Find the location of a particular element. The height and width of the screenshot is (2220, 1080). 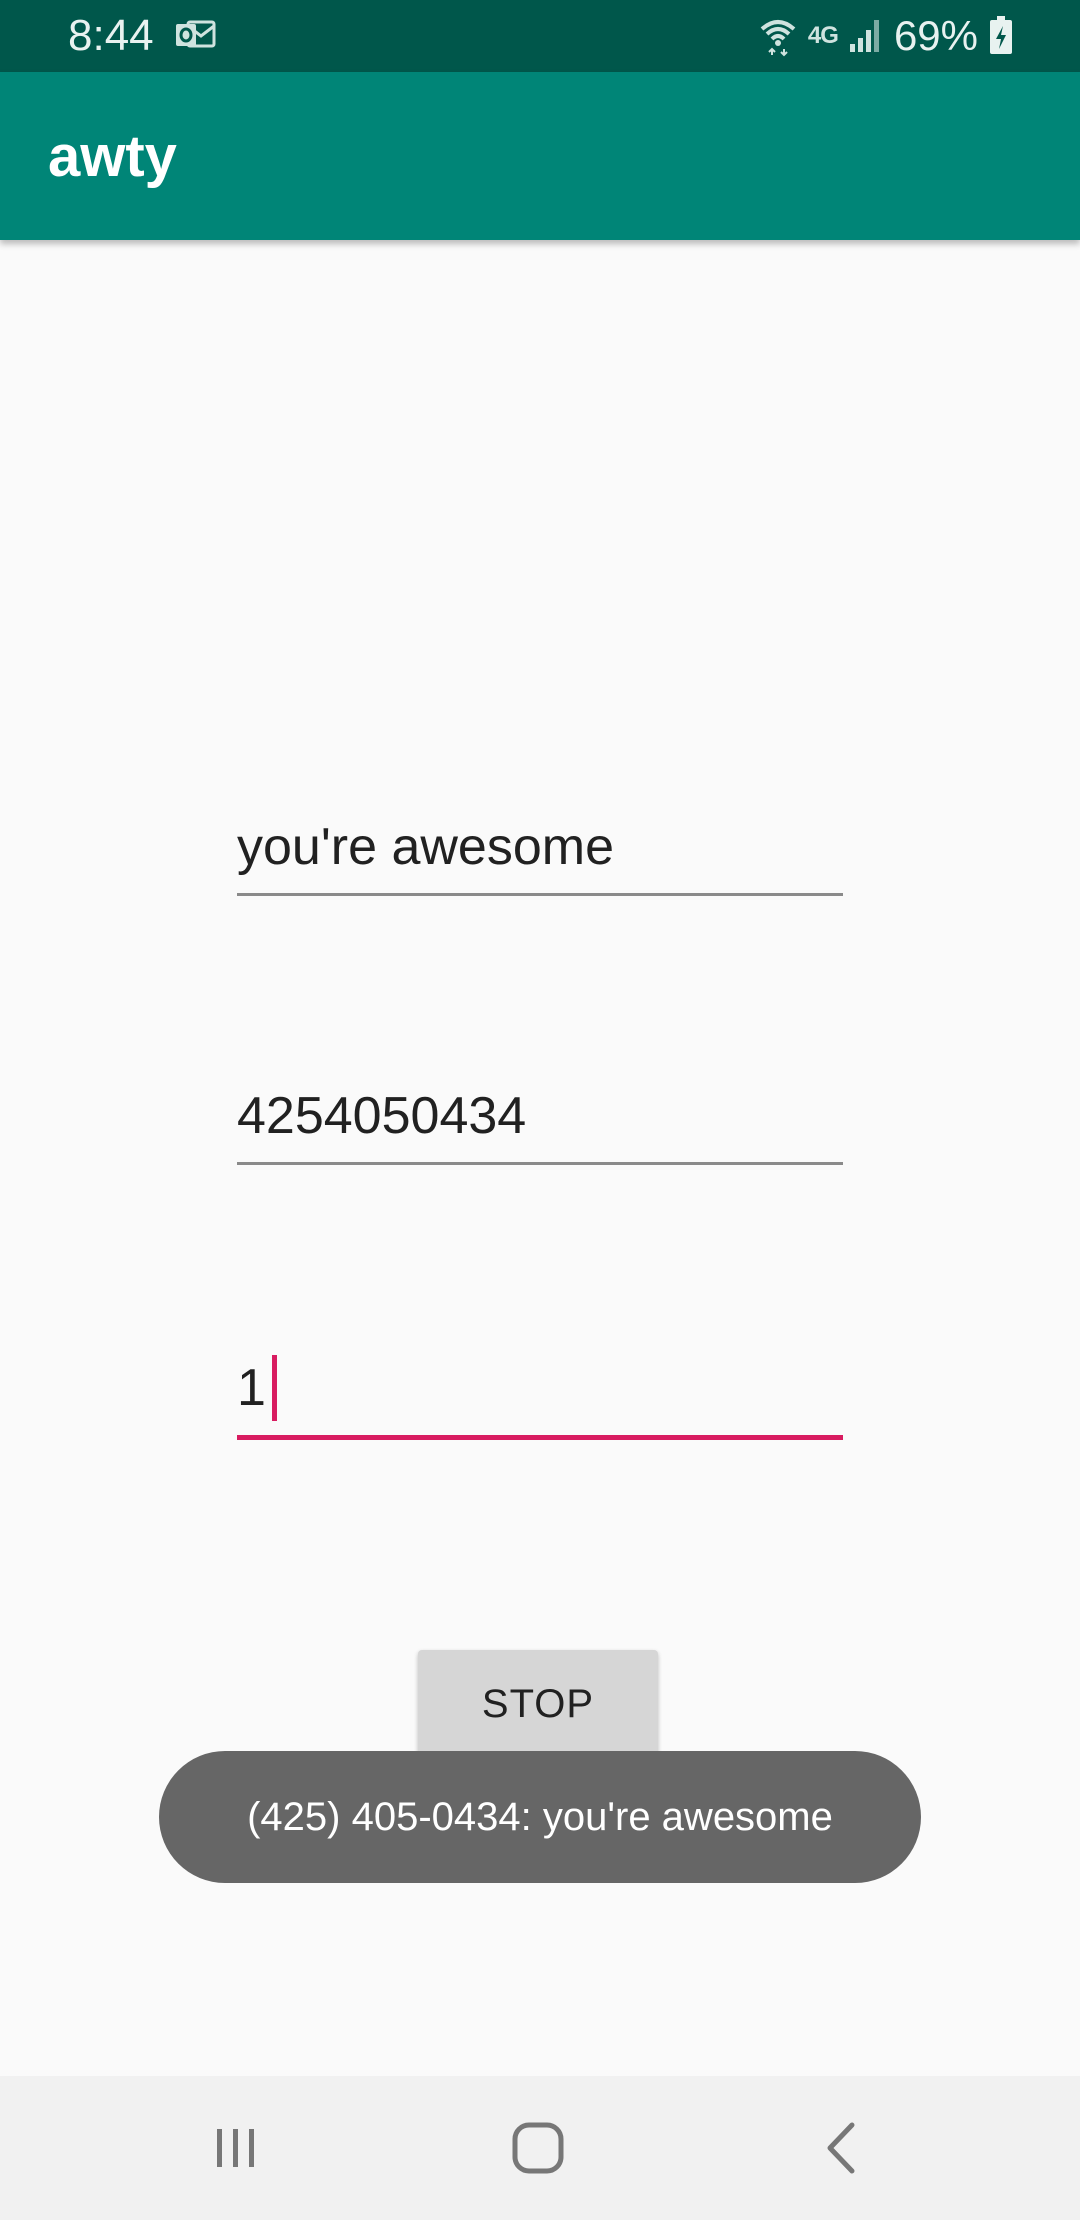

back-icon is located at coordinates (841, 2148).